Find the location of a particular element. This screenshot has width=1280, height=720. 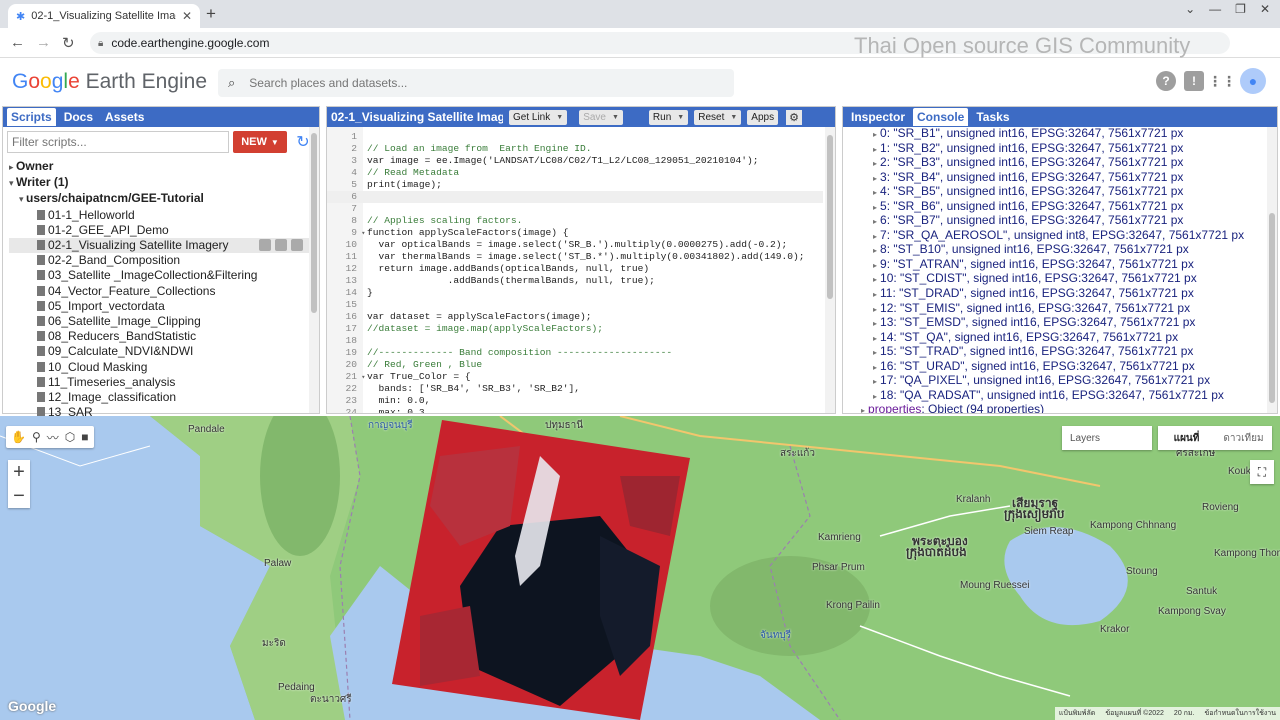

fullscreen-icon: ⛶ is located at coordinates (1262, 472).